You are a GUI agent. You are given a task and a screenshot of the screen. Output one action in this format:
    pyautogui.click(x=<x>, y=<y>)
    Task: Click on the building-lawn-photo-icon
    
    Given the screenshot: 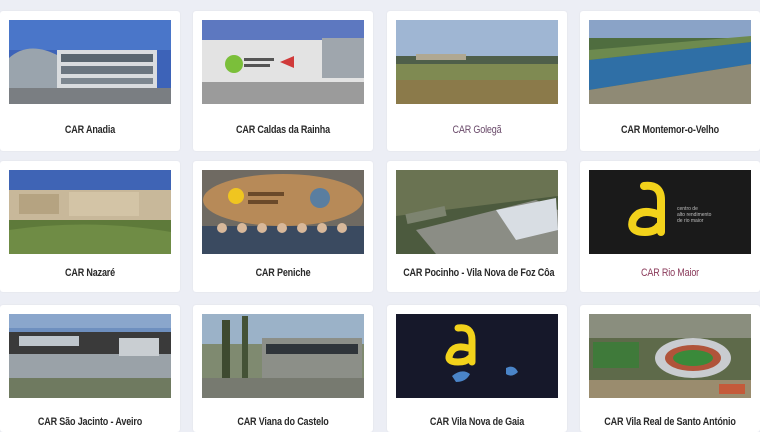 What is the action you would take?
    pyautogui.click(x=90, y=212)
    